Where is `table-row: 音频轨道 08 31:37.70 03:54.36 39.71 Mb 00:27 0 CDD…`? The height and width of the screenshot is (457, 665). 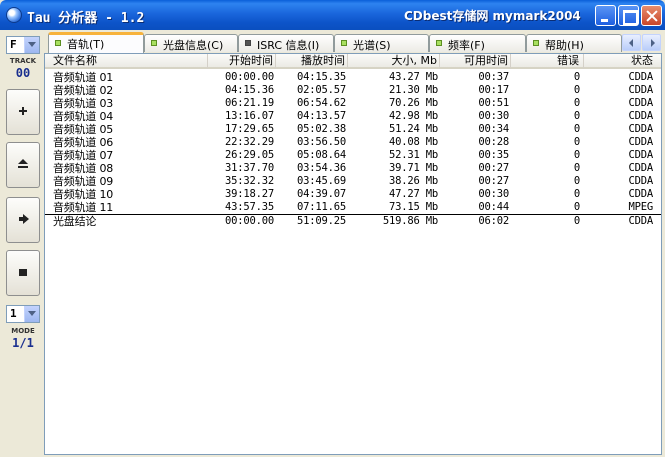
table-row: 音频轨道 08 31:37.70 03:54.36 39.71 Mb 00:27 0 CDD… is located at coordinates (353, 168).